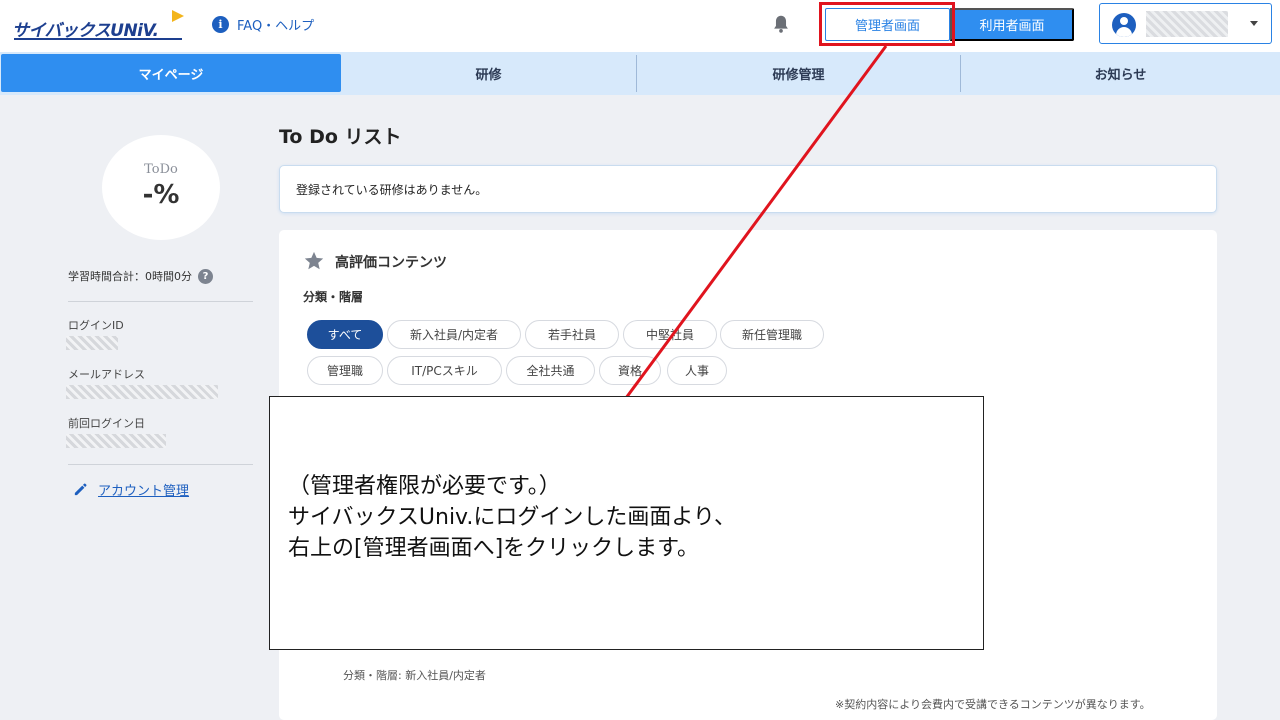 The image size is (1280, 720). I want to click on callout-line: サイバックスUniv.にログインした画面より、, so click(512, 517).